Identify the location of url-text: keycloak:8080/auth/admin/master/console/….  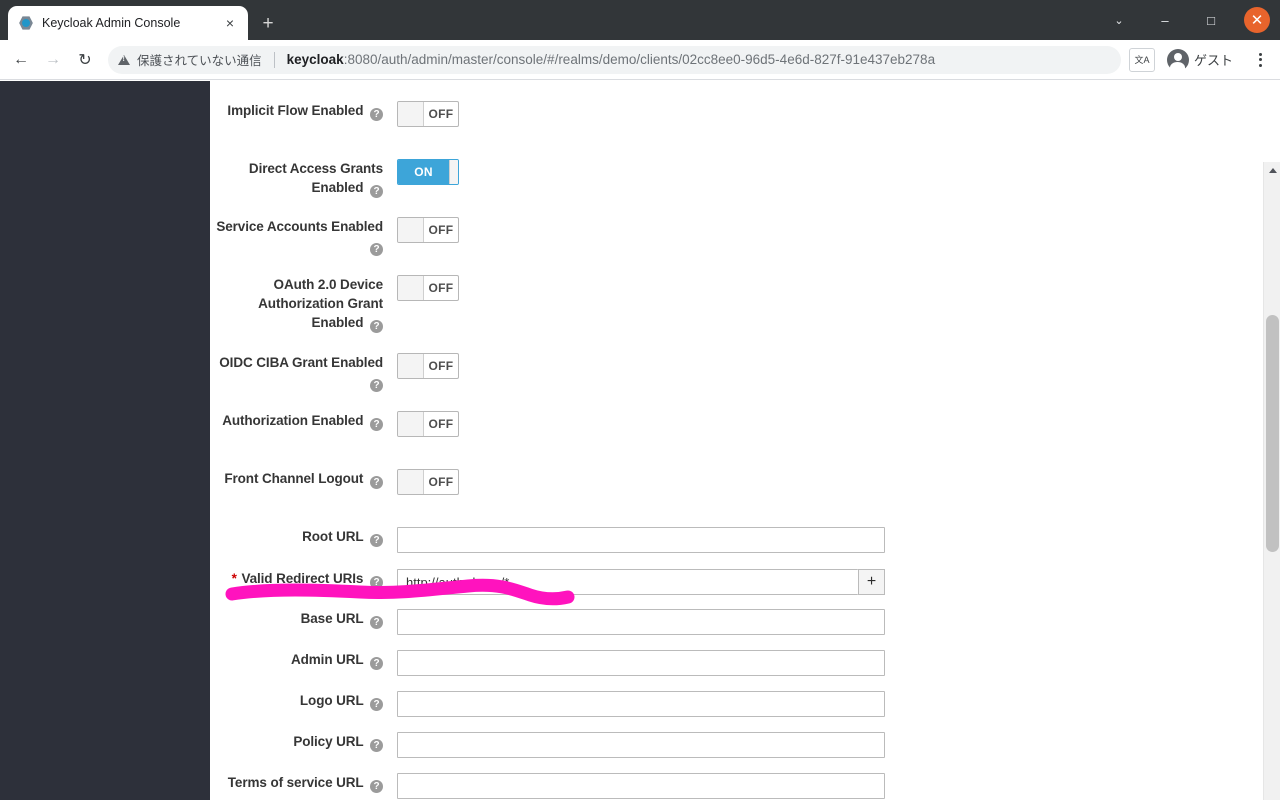
(611, 59).